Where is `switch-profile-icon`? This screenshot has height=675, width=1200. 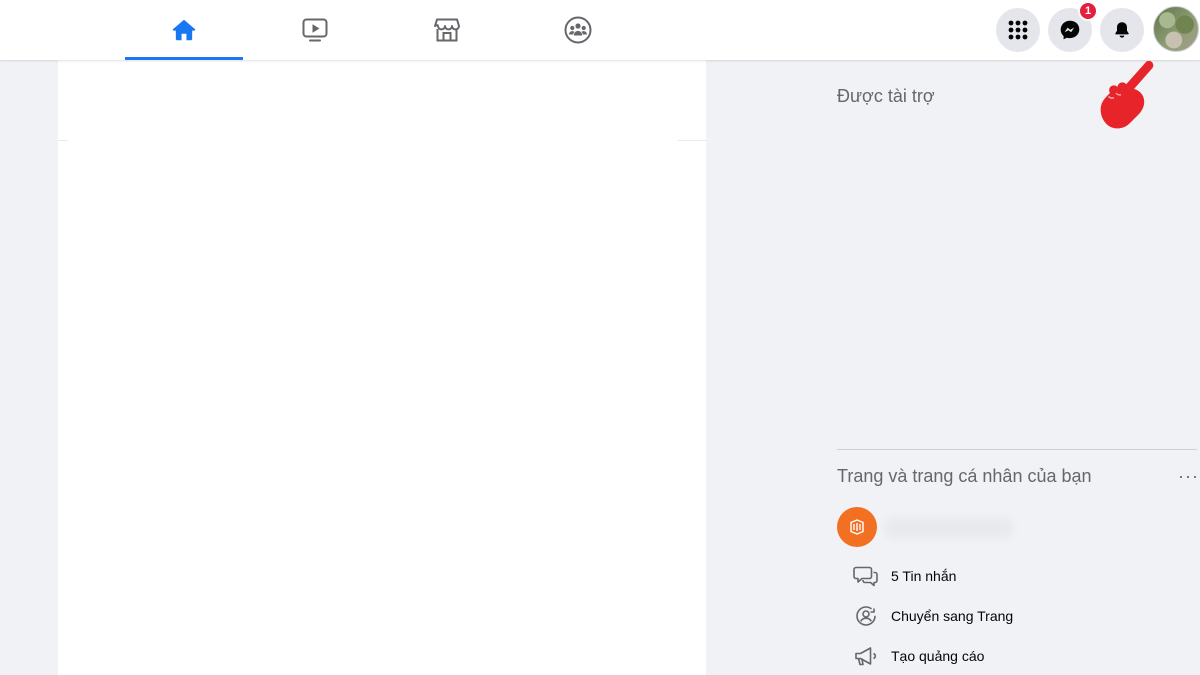
switch-profile-icon is located at coordinates (866, 616).